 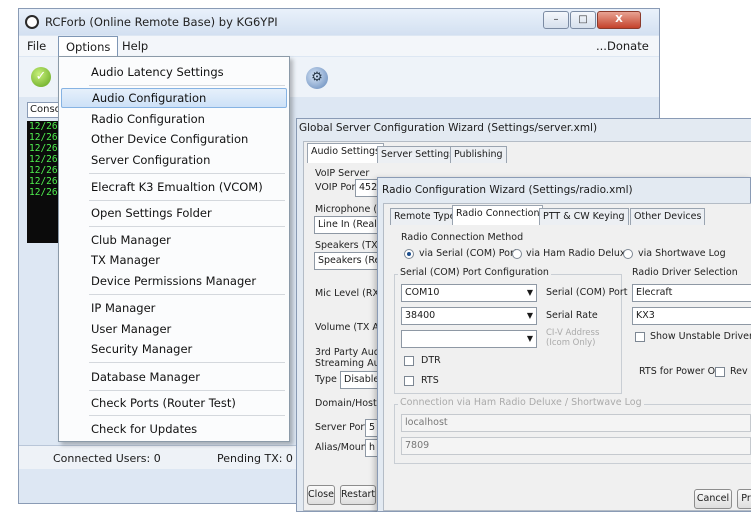 What do you see at coordinates (576, 423) in the screenshot?
I see `host-input: localhost` at bounding box center [576, 423].